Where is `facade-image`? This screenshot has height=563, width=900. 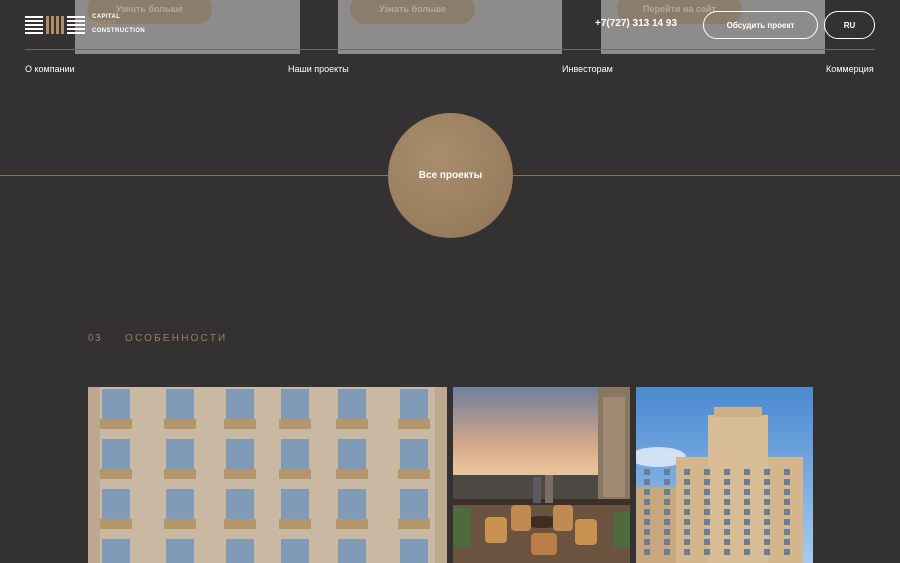 facade-image is located at coordinates (267, 475).